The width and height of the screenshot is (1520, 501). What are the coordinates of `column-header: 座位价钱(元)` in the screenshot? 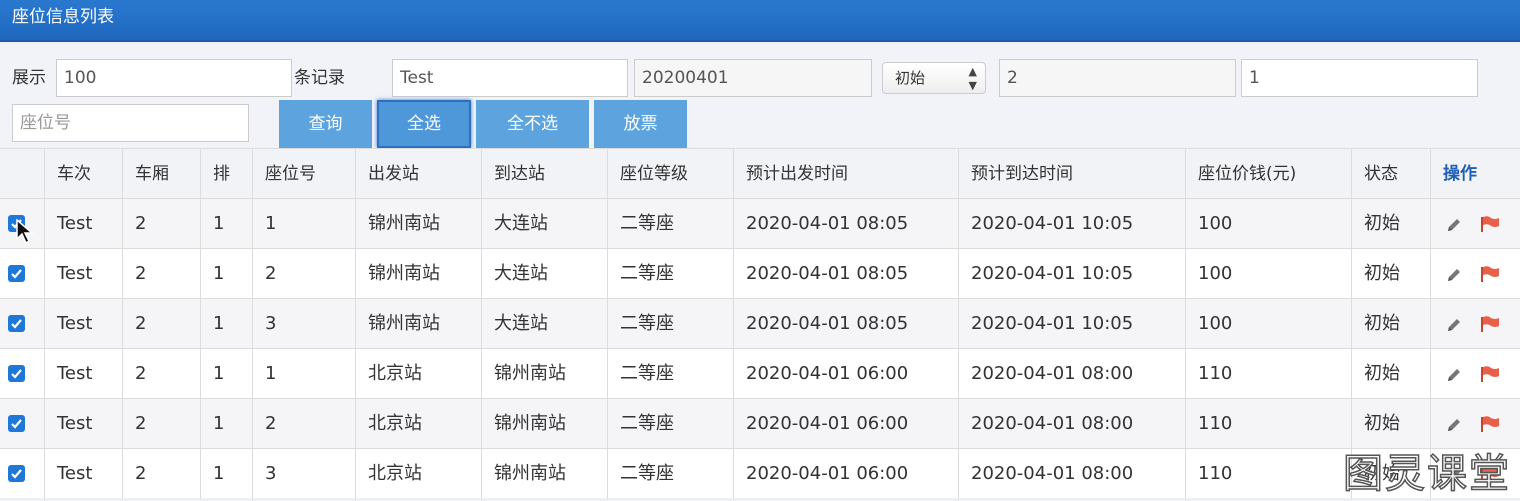 It's located at (1268, 174).